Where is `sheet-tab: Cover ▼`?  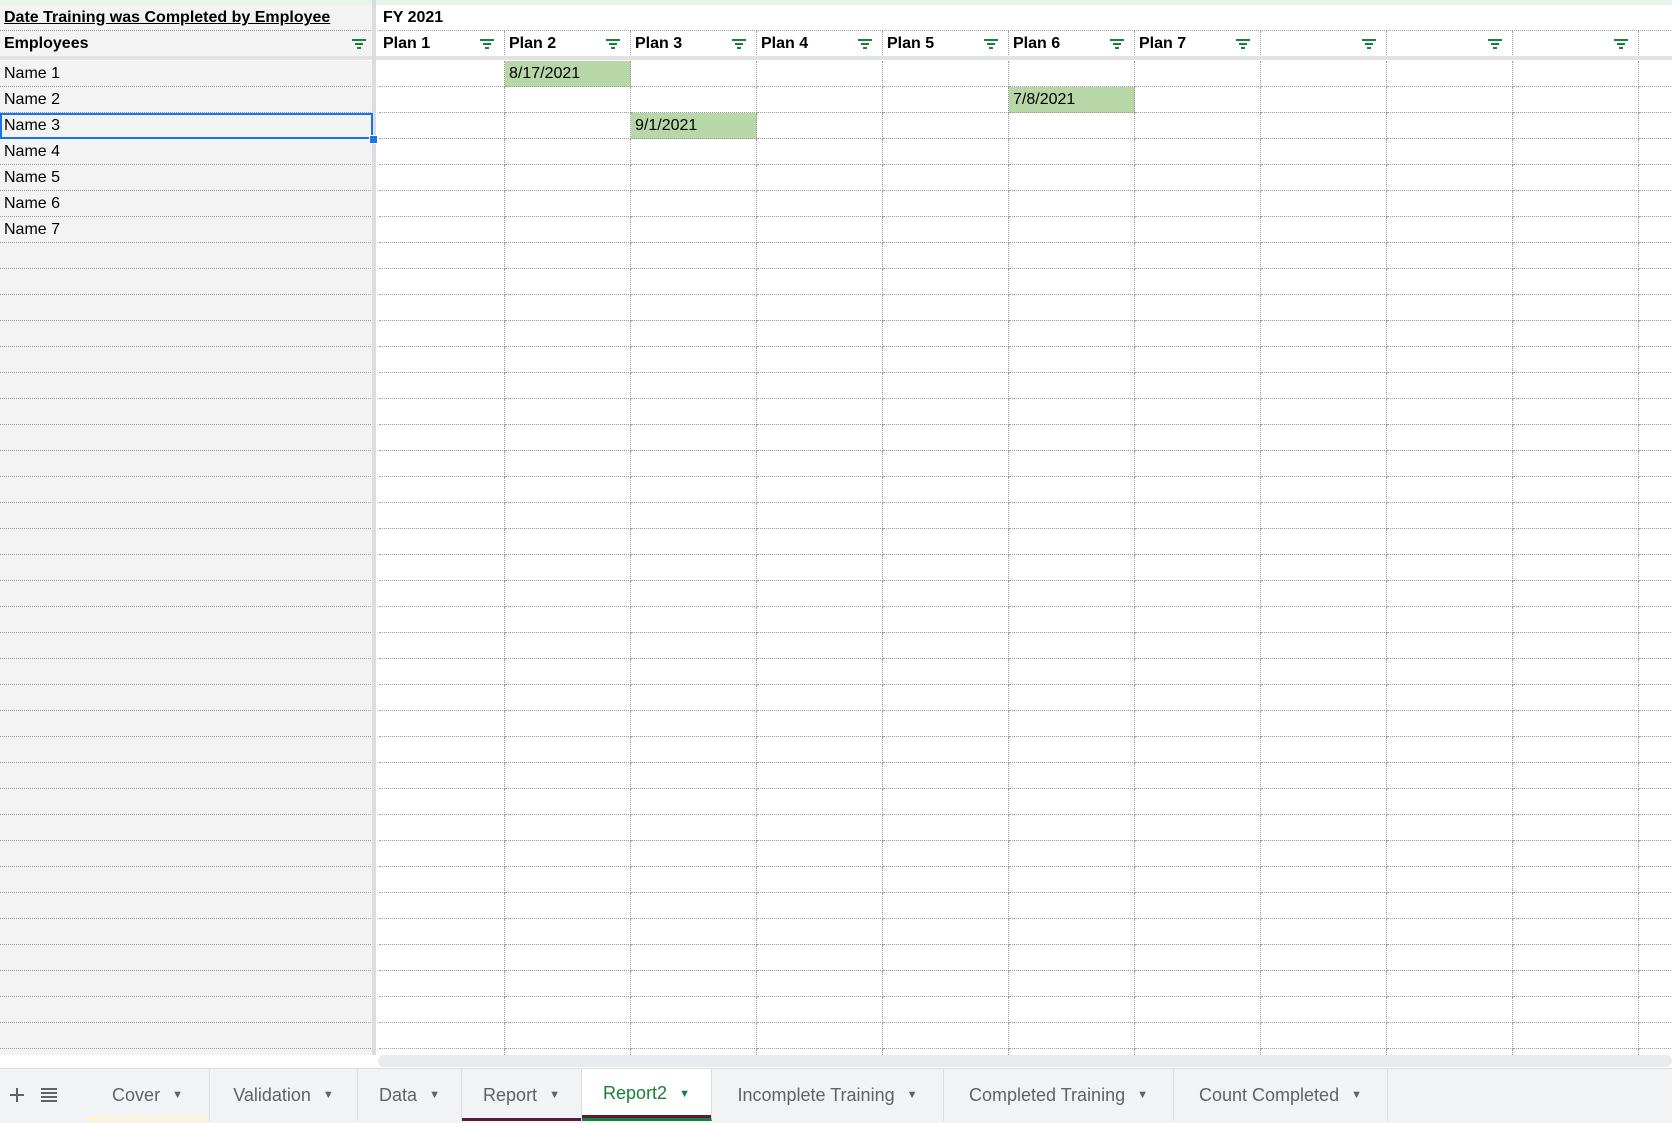
sheet-tab: Cover ▼ is located at coordinates (148, 1095).